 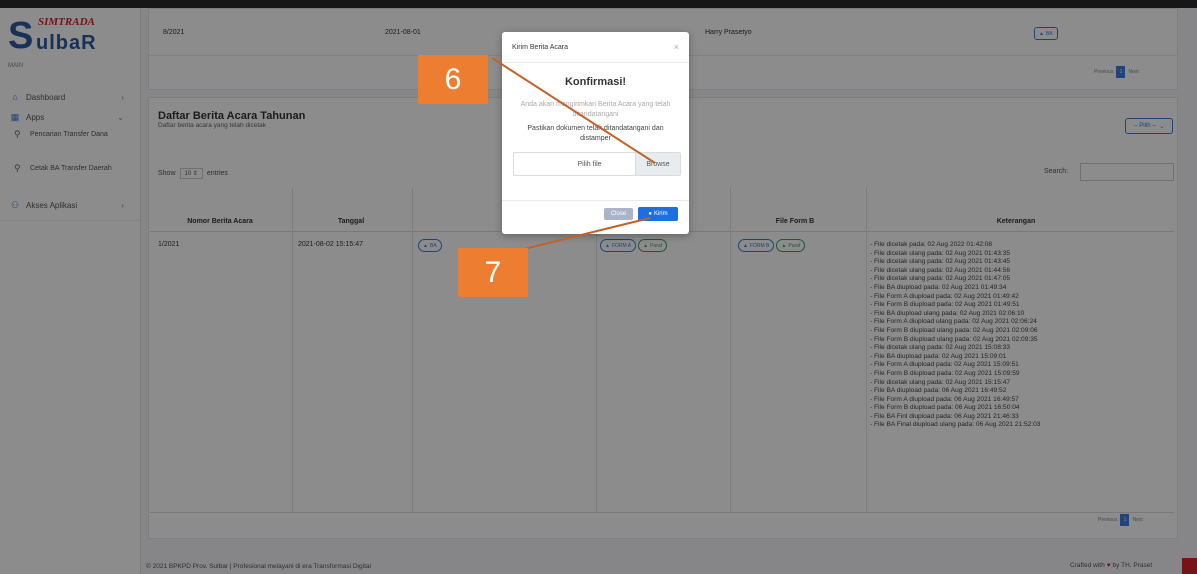 I want to click on callout-6-arrow, so click(x=573, y=110).